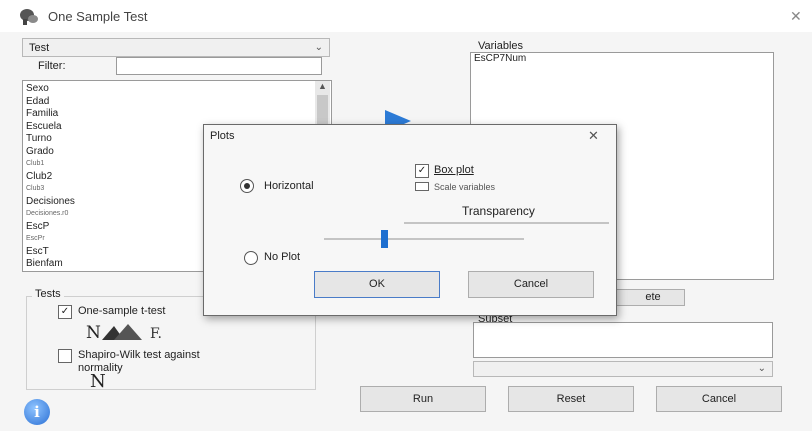 This screenshot has width=812, height=431. Describe the element at coordinates (247, 186) in the screenshot. I see `horizontal-radio` at that location.